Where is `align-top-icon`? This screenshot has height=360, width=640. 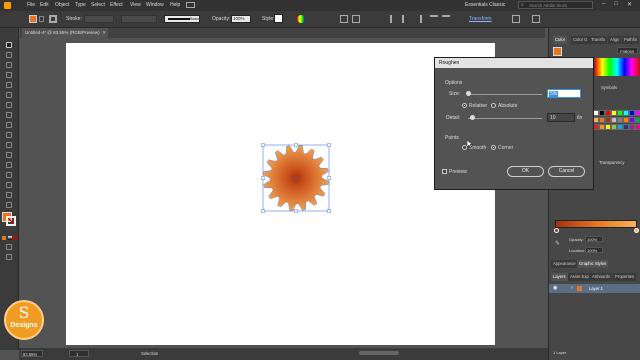
align-top-icon is located at coordinates (434, 19).